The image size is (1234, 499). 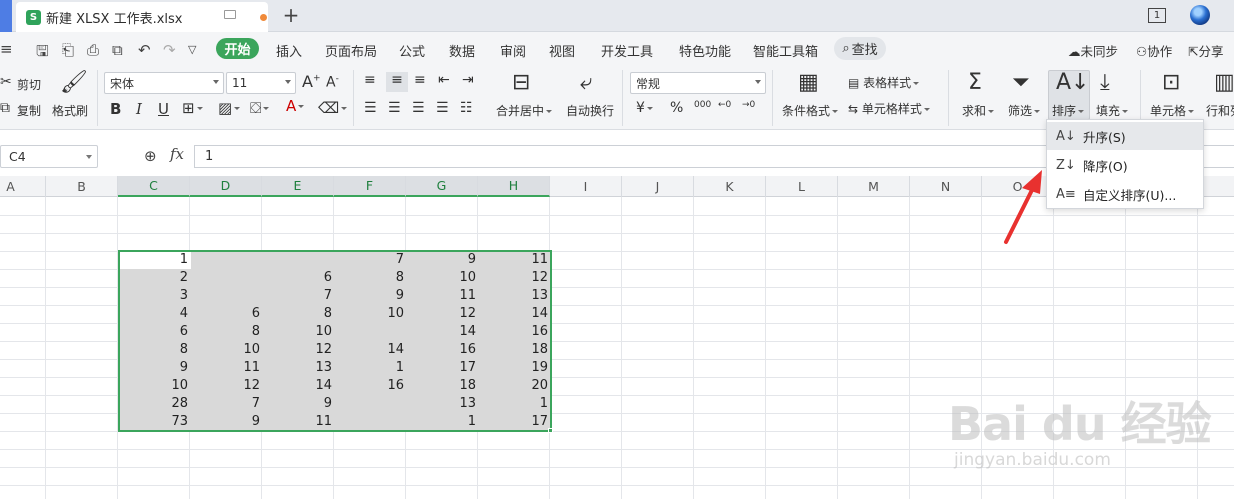 What do you see at coordinates (82, 186) in the screenshot?
I see `column-header: B` at bounding box center [82, 186].